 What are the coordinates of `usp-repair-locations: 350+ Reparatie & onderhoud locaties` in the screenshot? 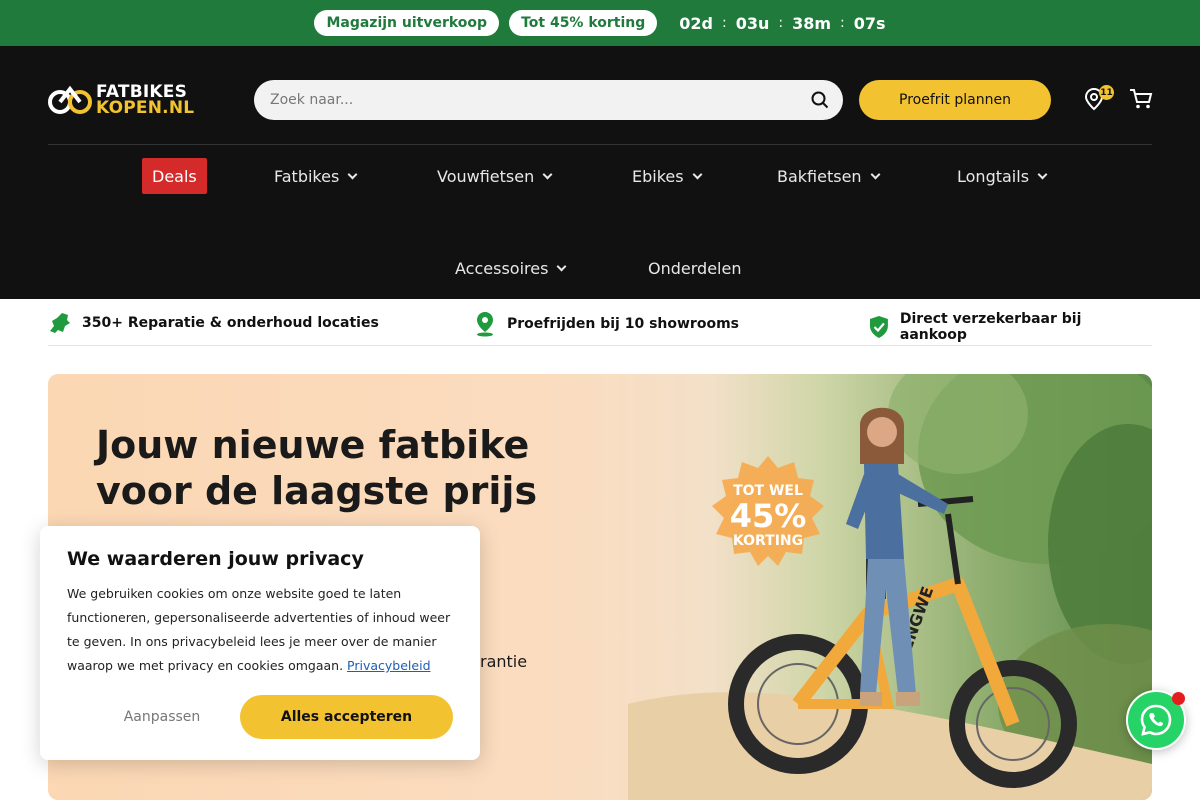 It's located at (213, 323).